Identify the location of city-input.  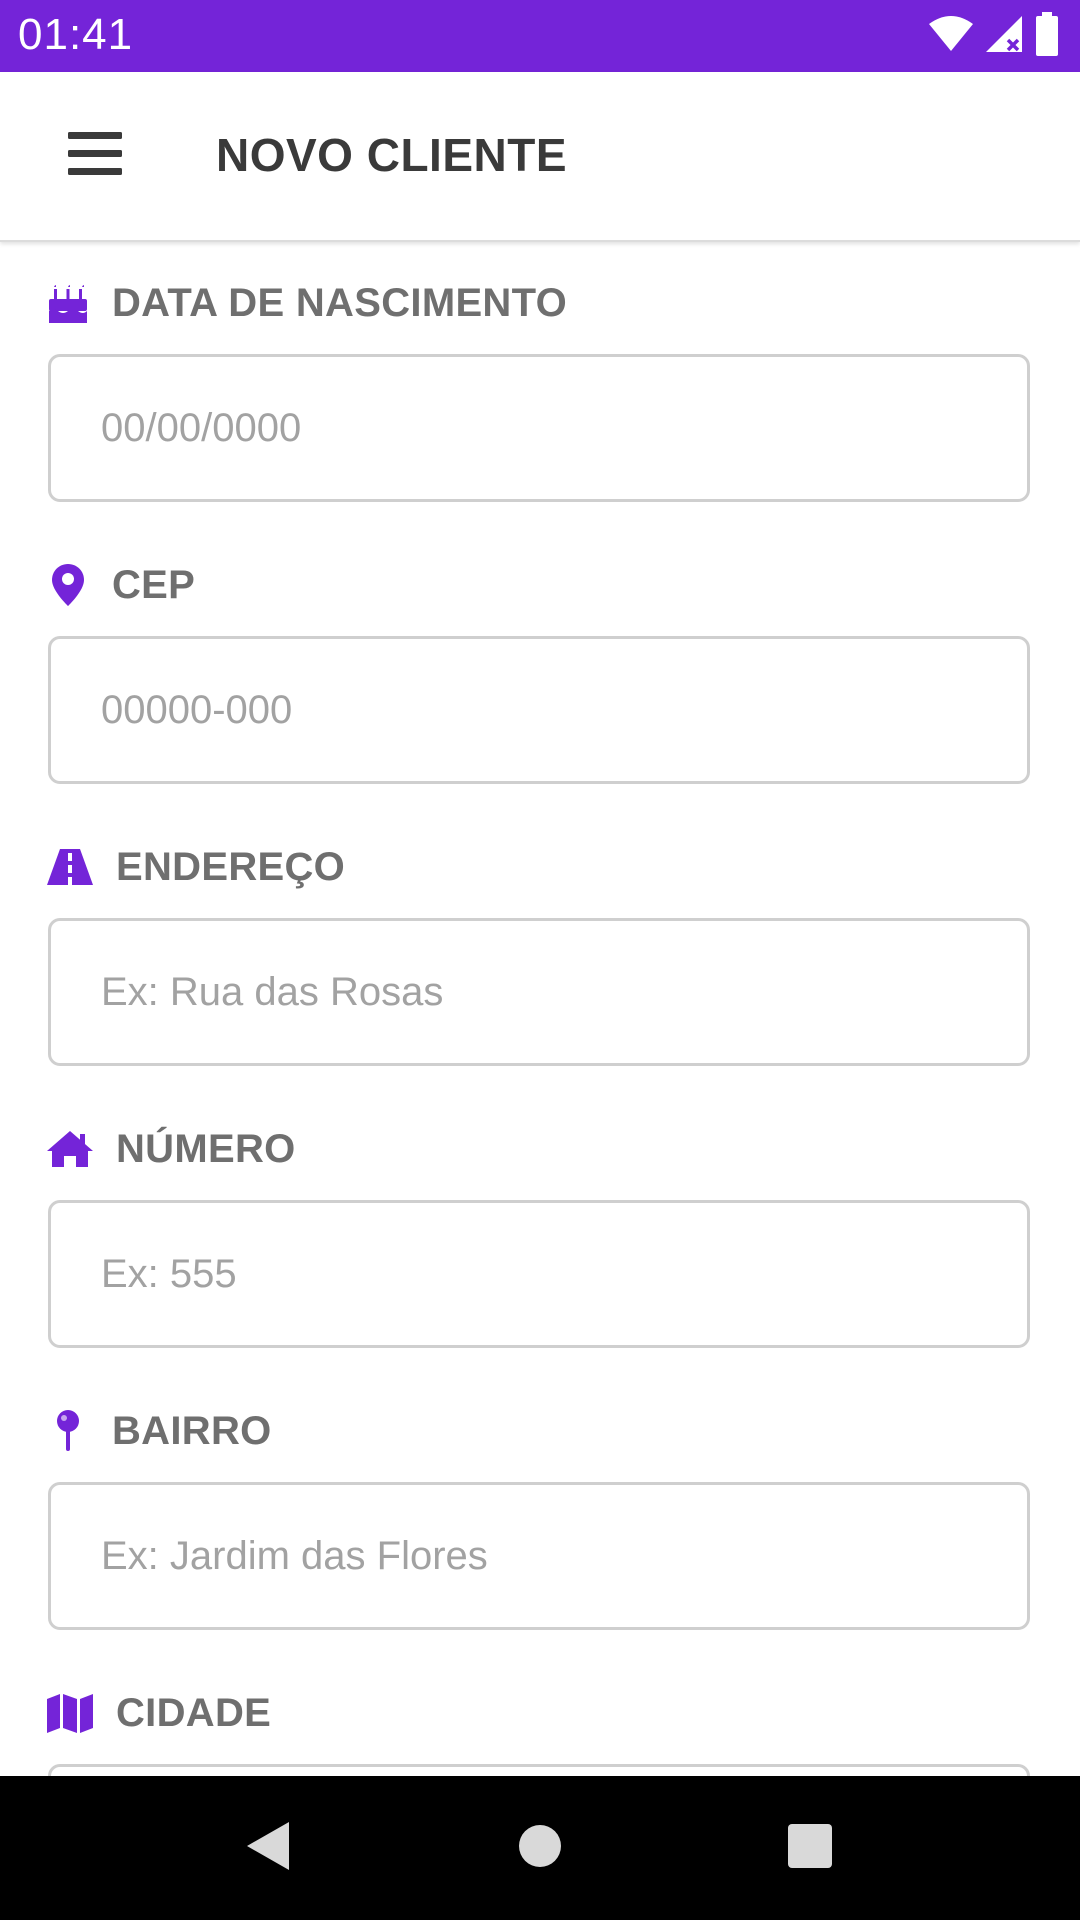
(539, 1771).